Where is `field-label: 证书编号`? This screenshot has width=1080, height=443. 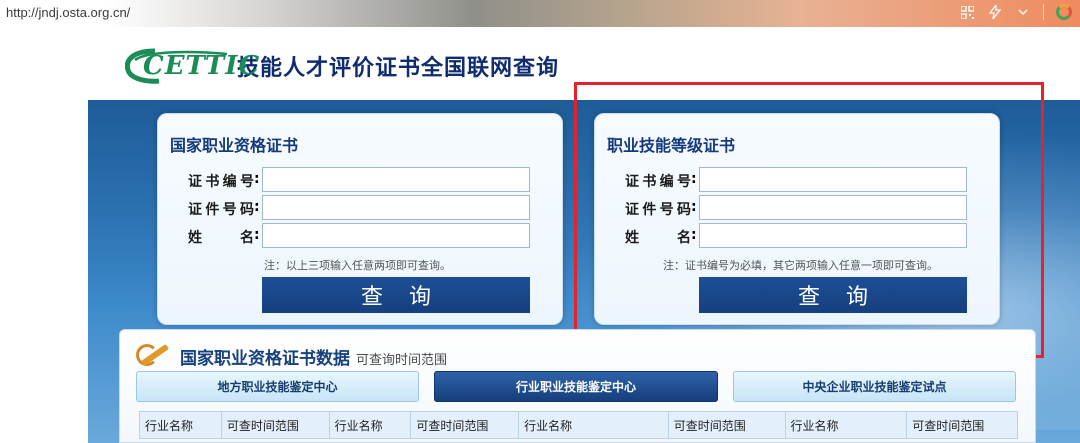
field-label: 证书编号 is located at coordinates (221, 182).